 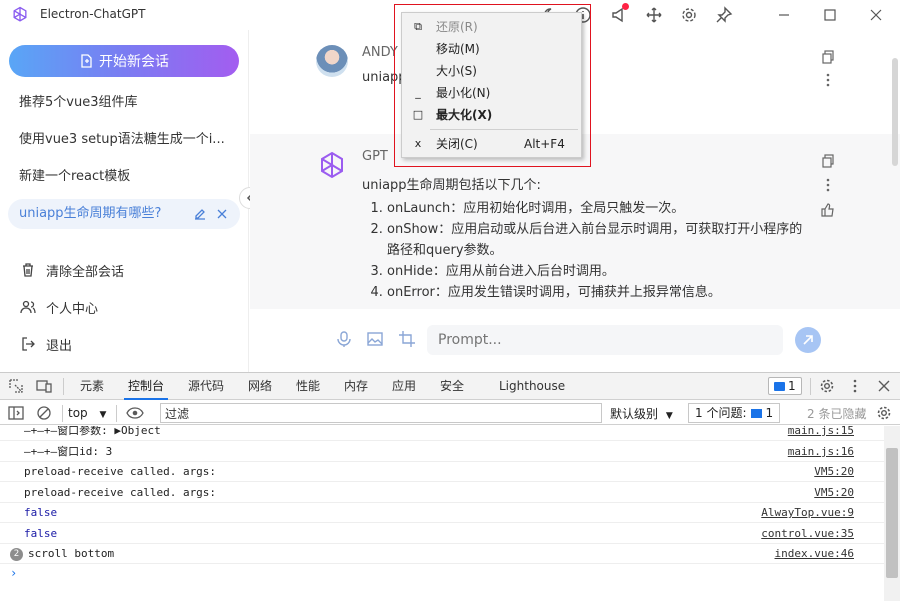 I want to click on pin-icon, so click(x=724, y=15).